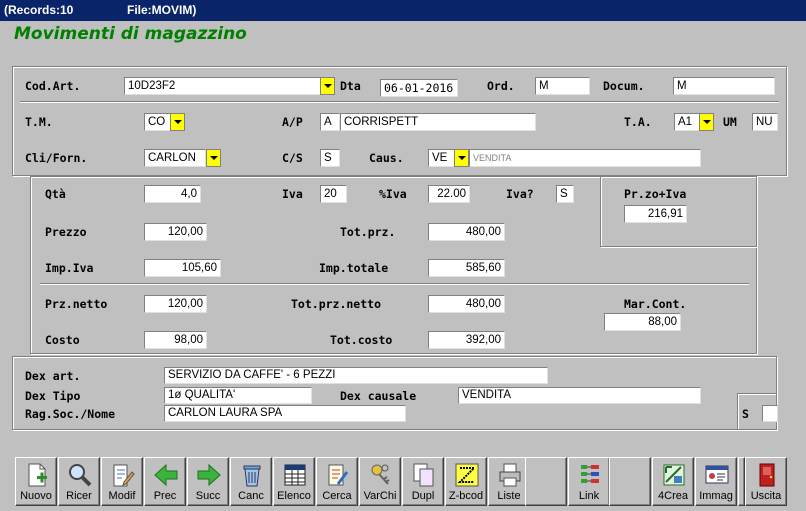 This screenshot has width=806, height=511. I want to click on perc-iva-label: %Iva, so click(393, 194).